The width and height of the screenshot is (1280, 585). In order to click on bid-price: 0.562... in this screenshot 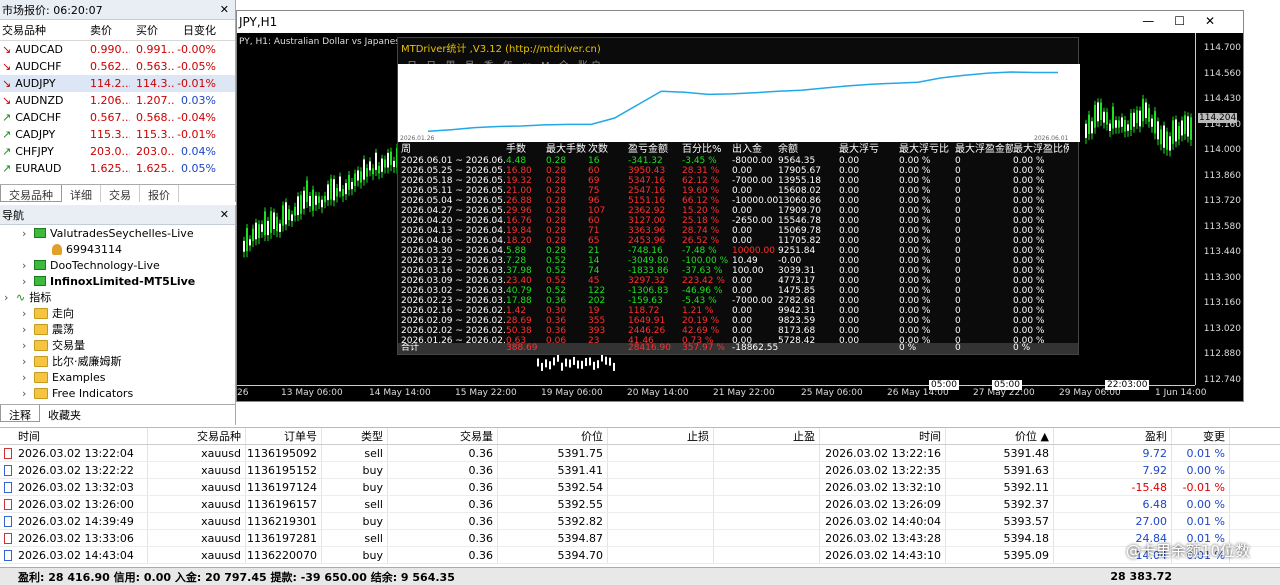, I will do `click(110, 66)`.